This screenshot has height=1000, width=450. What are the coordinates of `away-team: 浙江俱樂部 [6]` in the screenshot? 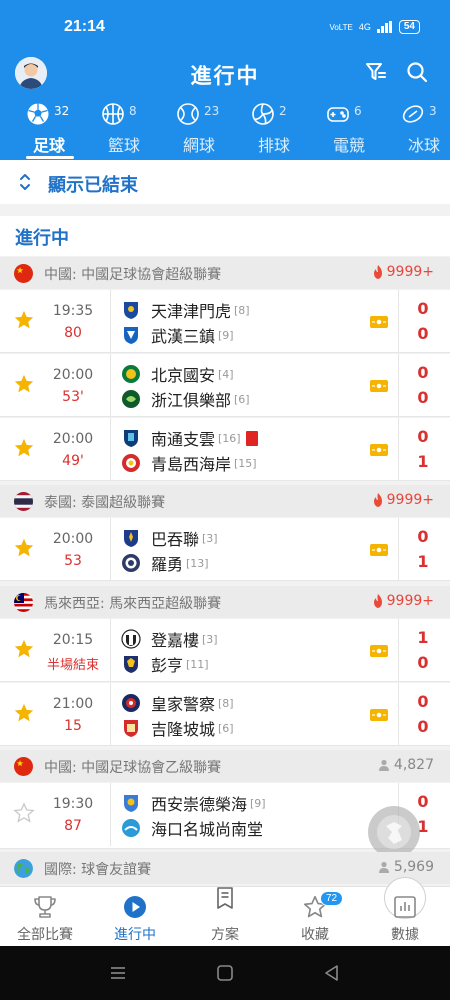 It's located at (185, 399).